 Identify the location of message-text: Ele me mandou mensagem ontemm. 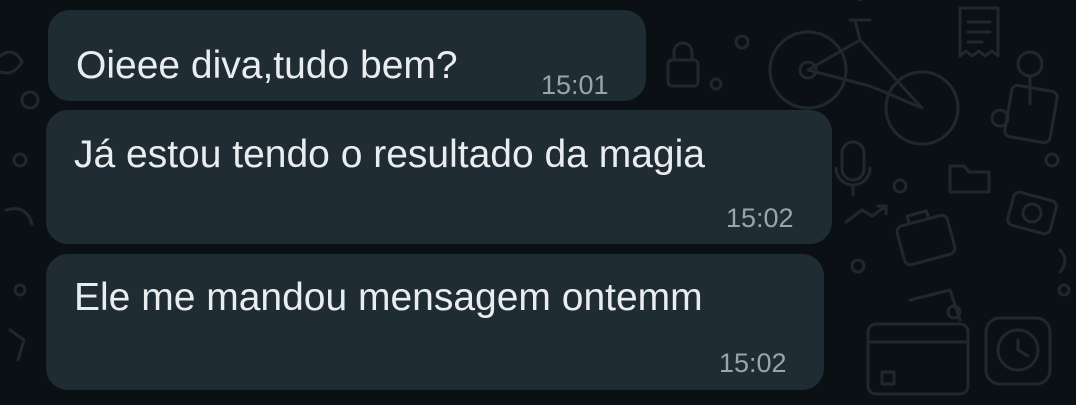
(388, 297).